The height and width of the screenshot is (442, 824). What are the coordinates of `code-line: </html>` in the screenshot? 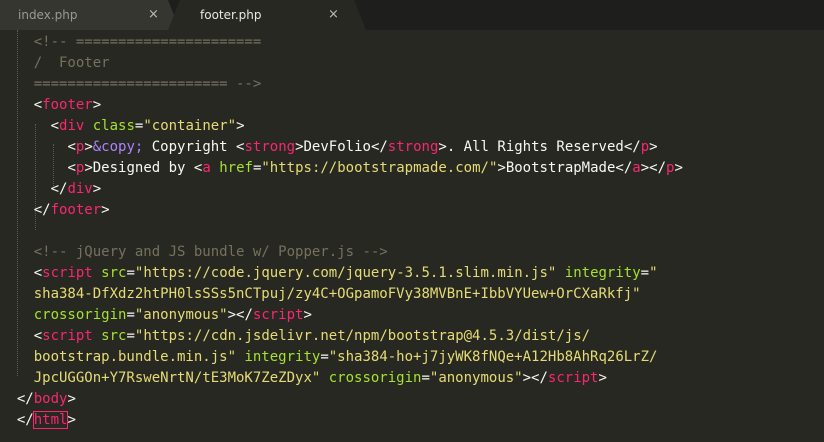 It's located at (46, 420).